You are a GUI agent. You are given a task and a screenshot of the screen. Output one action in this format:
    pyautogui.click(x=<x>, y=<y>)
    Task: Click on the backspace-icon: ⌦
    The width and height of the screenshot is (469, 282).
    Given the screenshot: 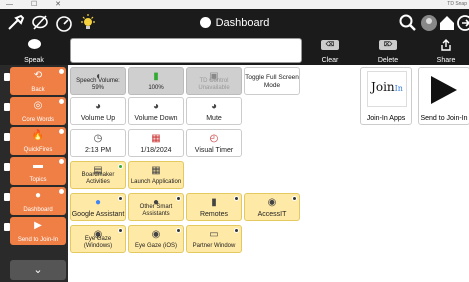 What is the action you would take?
    pyautogui.click(x=388, y=45)
    